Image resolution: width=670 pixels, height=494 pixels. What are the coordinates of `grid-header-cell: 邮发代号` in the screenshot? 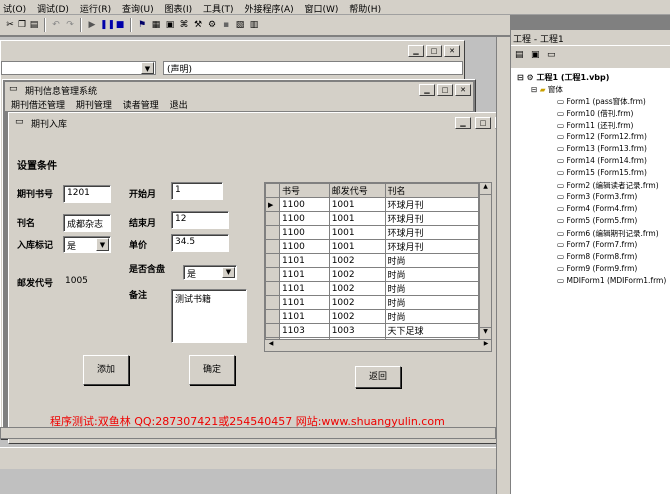 It's located at (357, 190).